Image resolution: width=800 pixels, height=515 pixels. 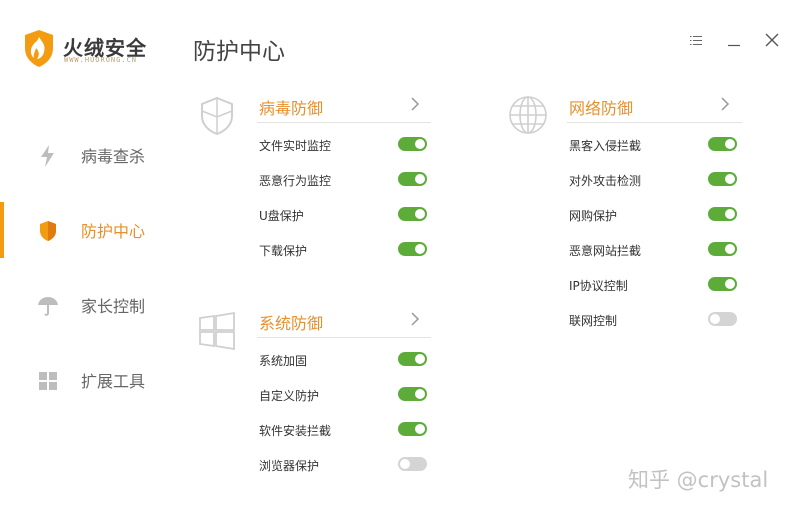 What do you see at coordinates (295, 181) in the screenshot?
I see `item-malicious-behavior-monitor: 恶意行为监控` at bounding box center [295, 181].